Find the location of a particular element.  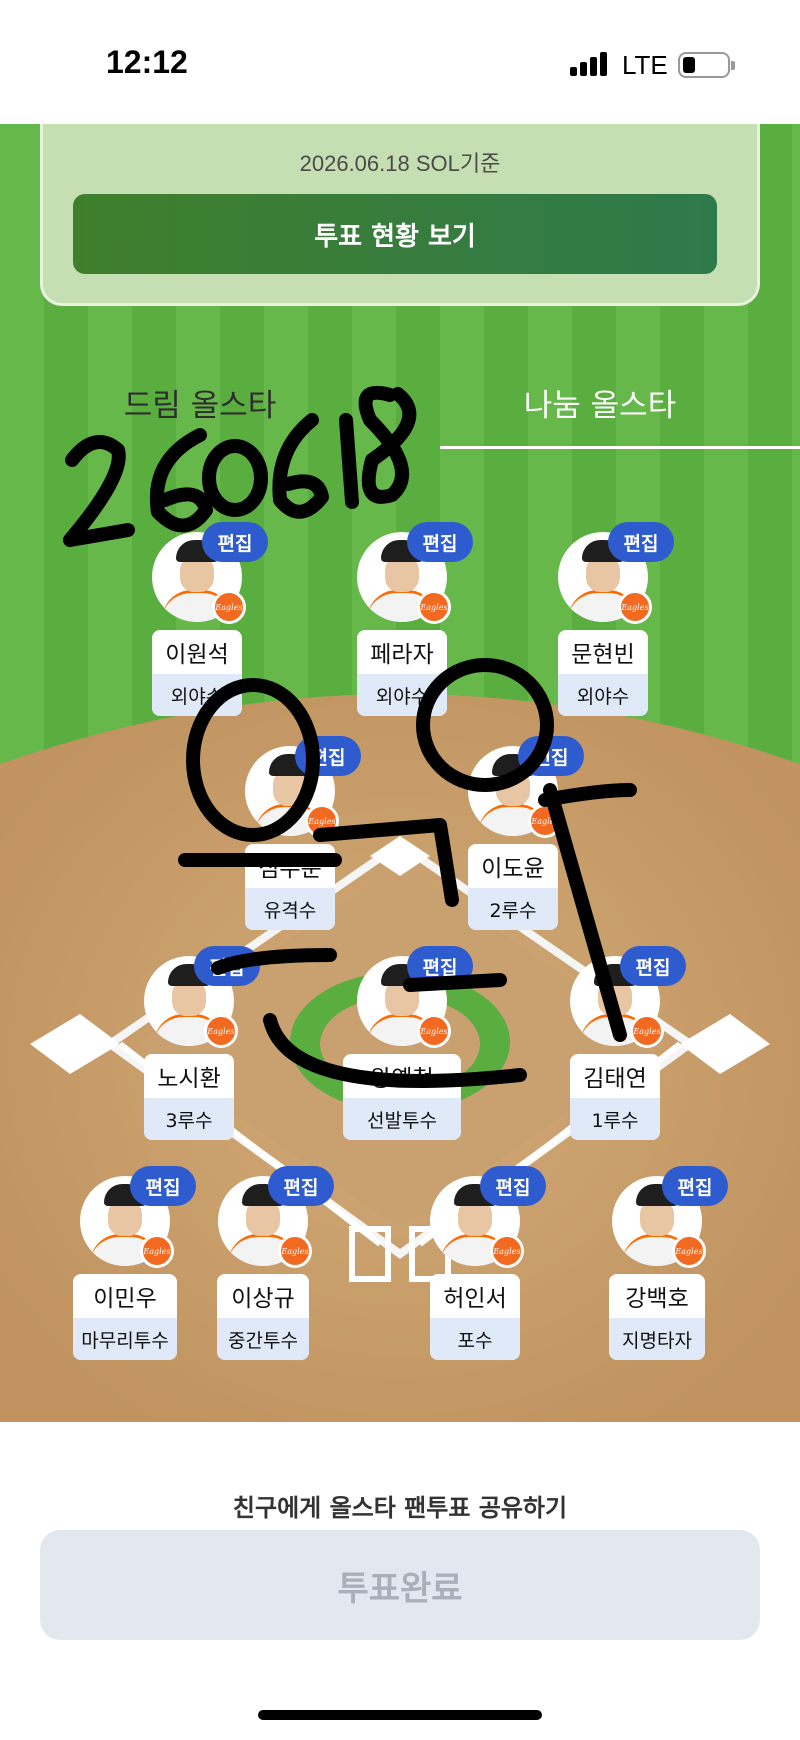

player-info: 이원석외야수 is located at coordinates (197, 673).